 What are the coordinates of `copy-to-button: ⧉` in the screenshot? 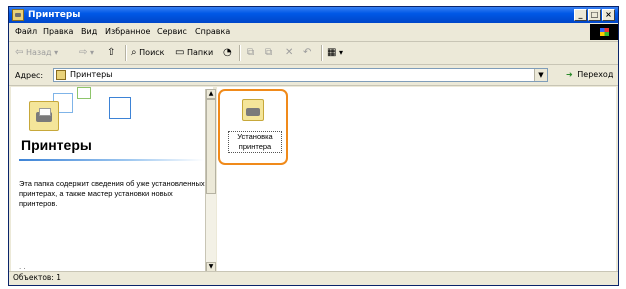 It's located at (268, 52).